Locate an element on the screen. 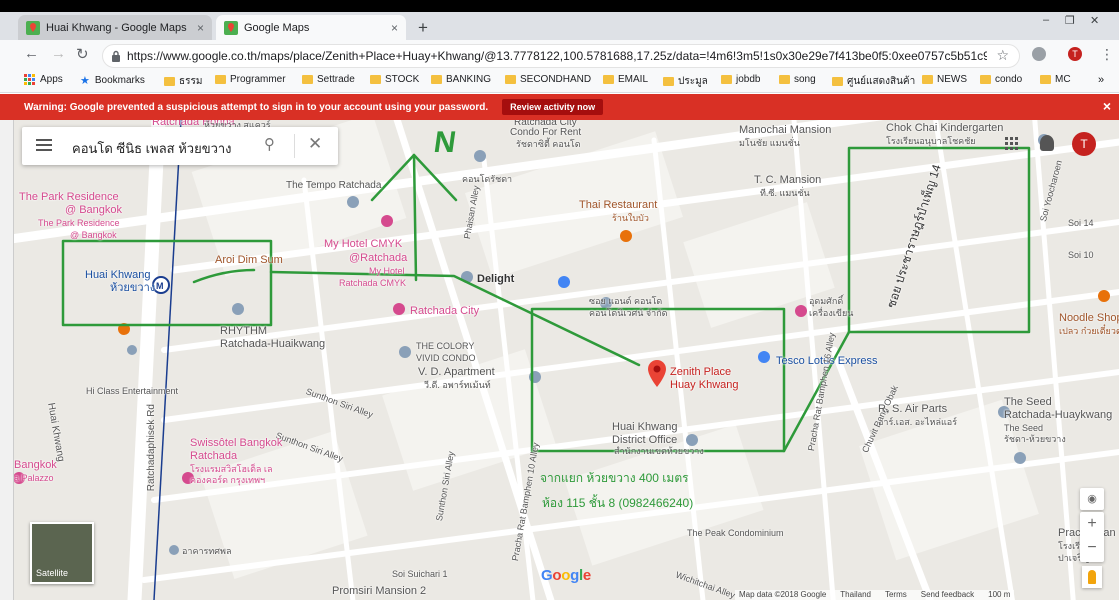  maps-search-box: คอนโด ซีนิธ เพลส ห้วยขวาง ⚲ ✕ is located at coordinates (180, 146).